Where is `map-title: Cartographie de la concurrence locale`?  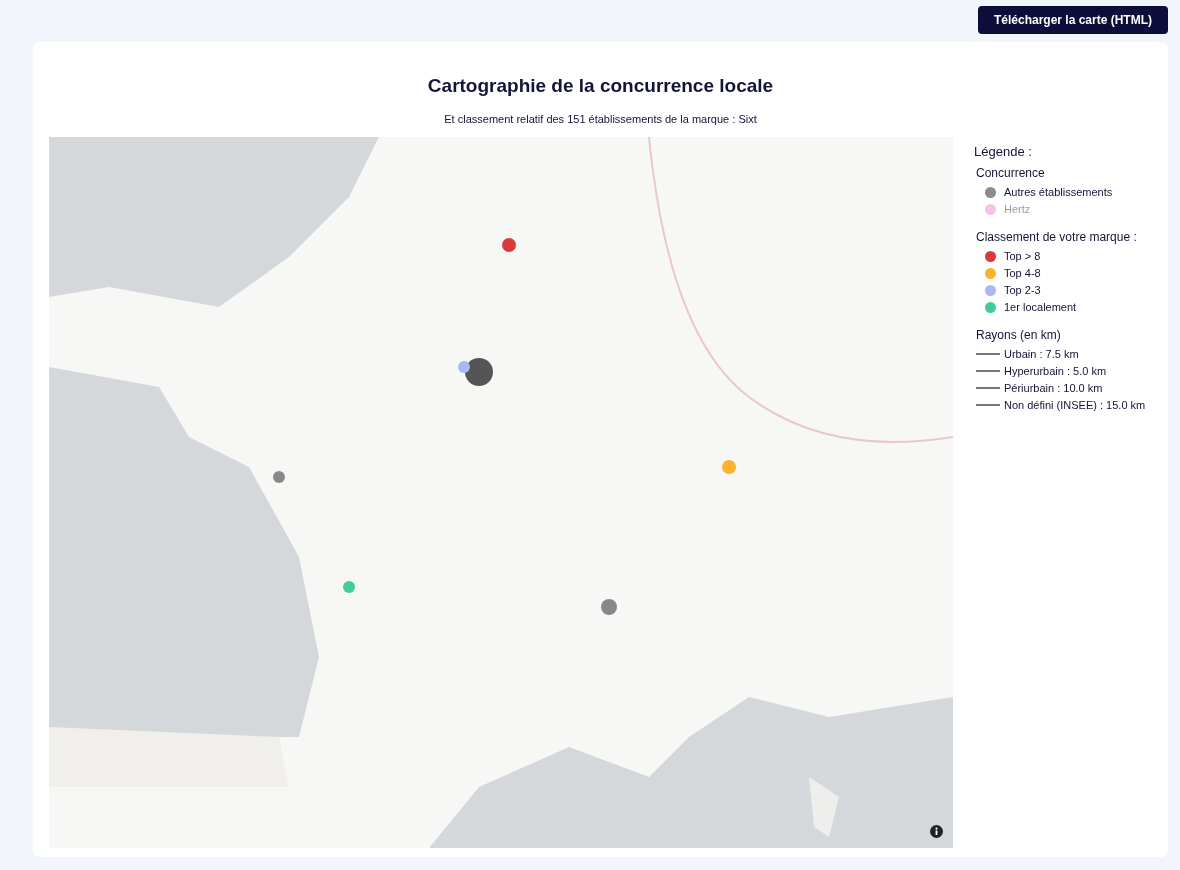 map-title: Cartographie de la concurrence locale is located at coordinates (600, 86).